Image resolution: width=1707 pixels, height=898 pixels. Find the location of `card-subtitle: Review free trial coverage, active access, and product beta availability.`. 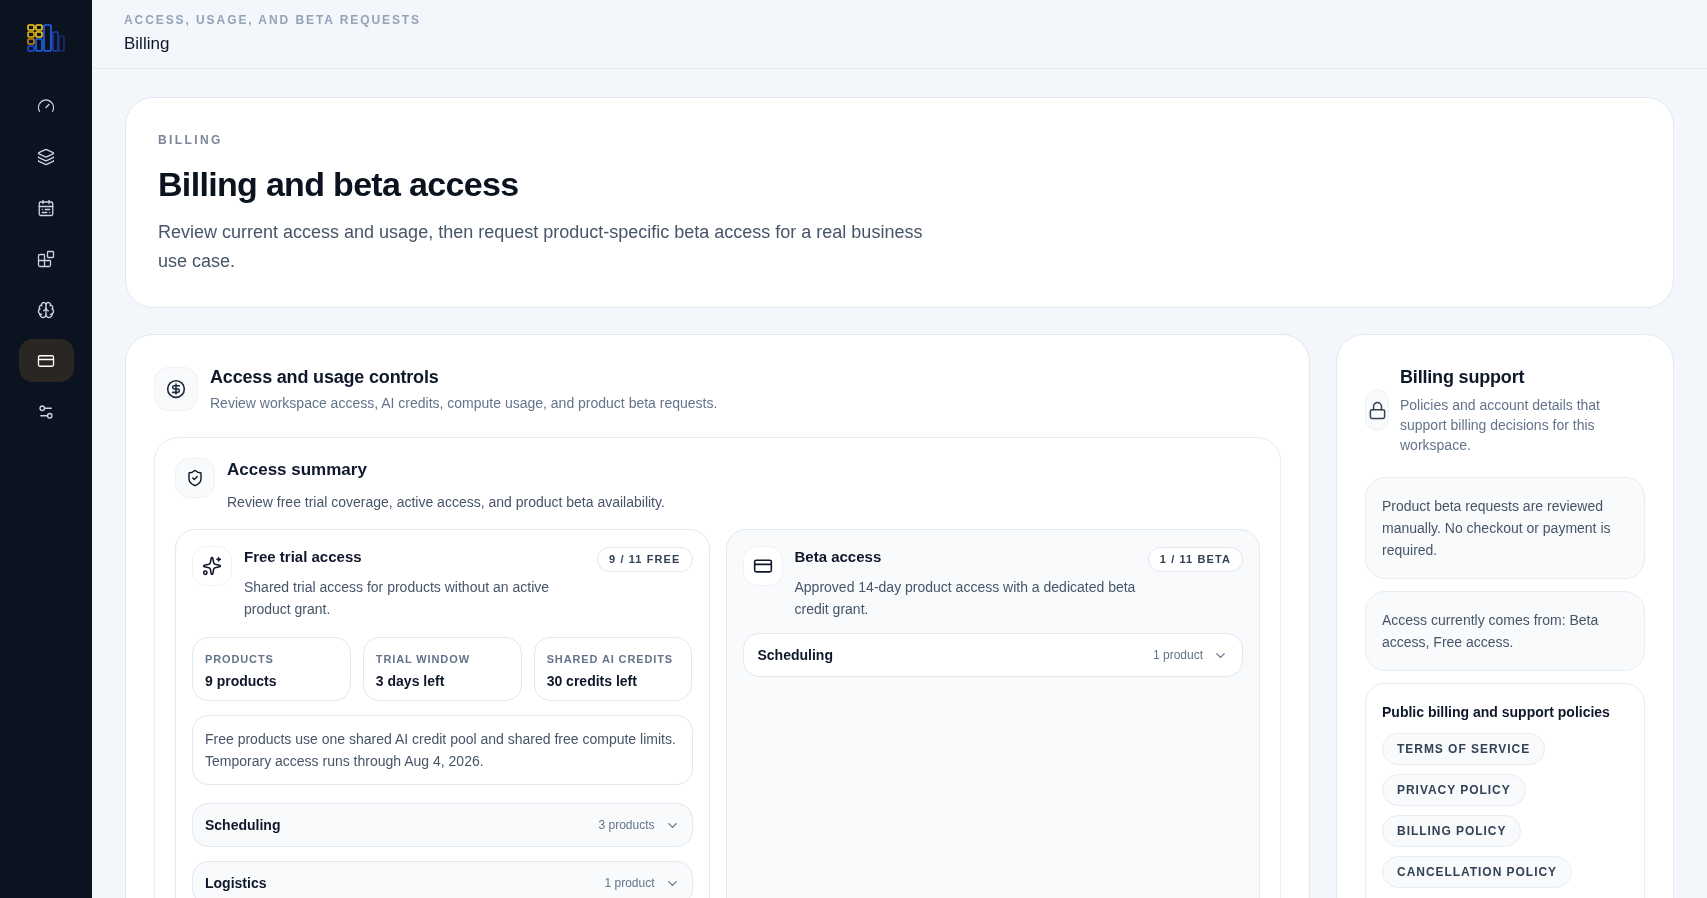

card-subtitle: Review free trial coverage, active access, and product beta availability. is located at coordinates (446, 502).